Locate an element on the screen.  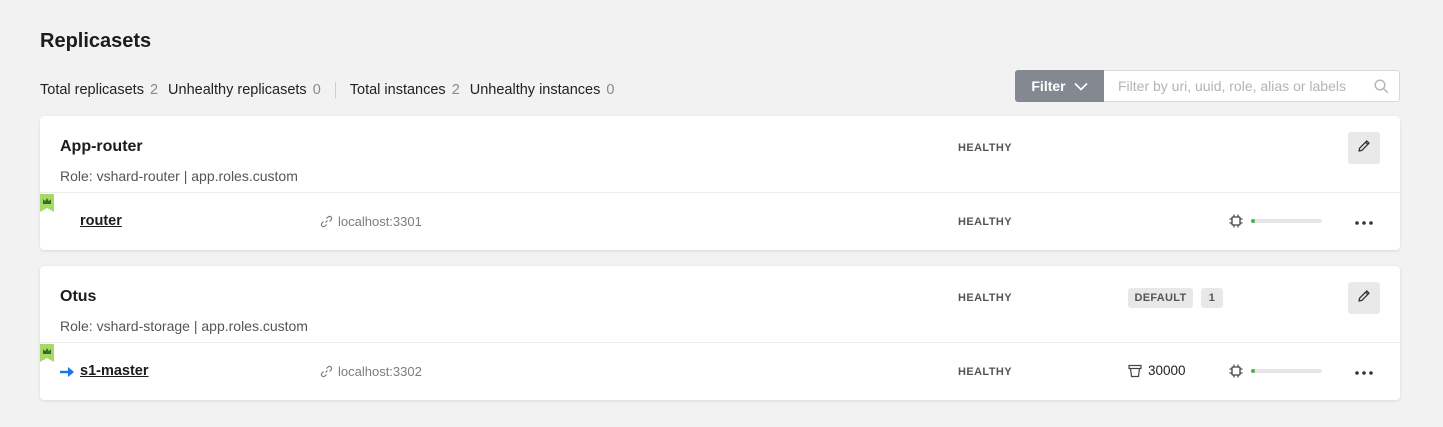
filter-button-label: Filter is located at coordinates (1048, 86).